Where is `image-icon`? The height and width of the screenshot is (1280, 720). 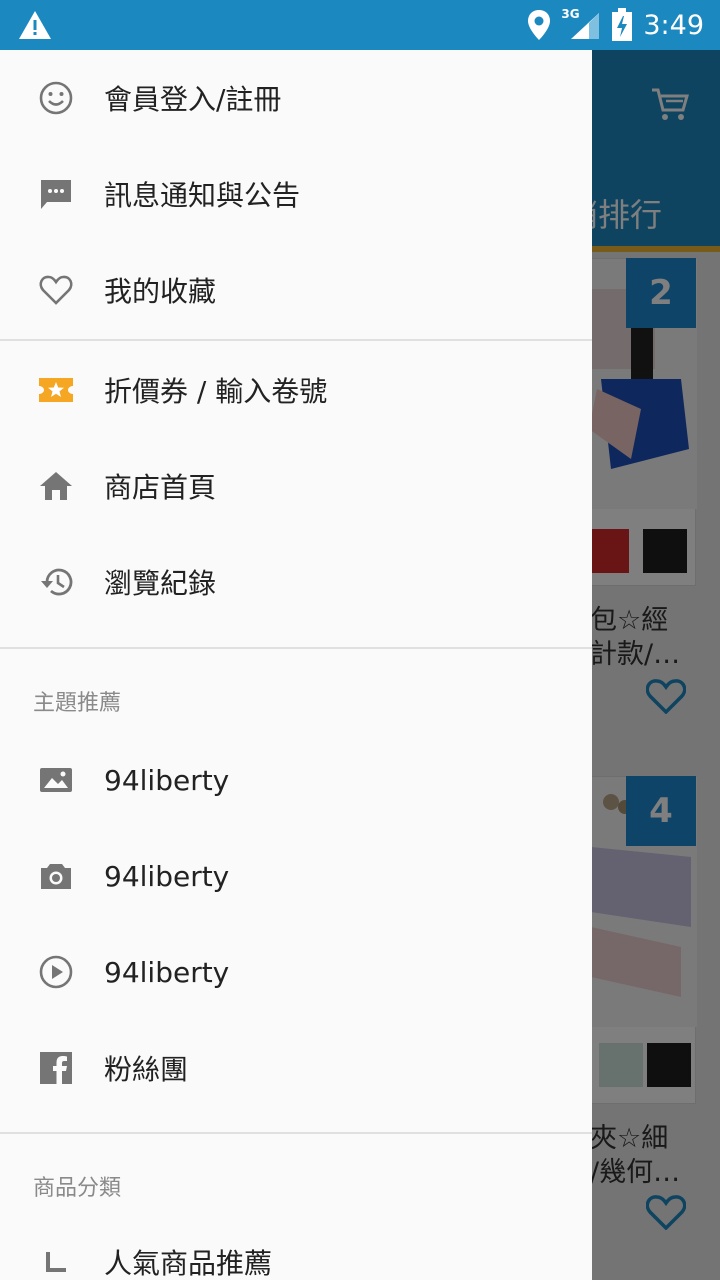 image-icon is located at coordinates (56, 780).